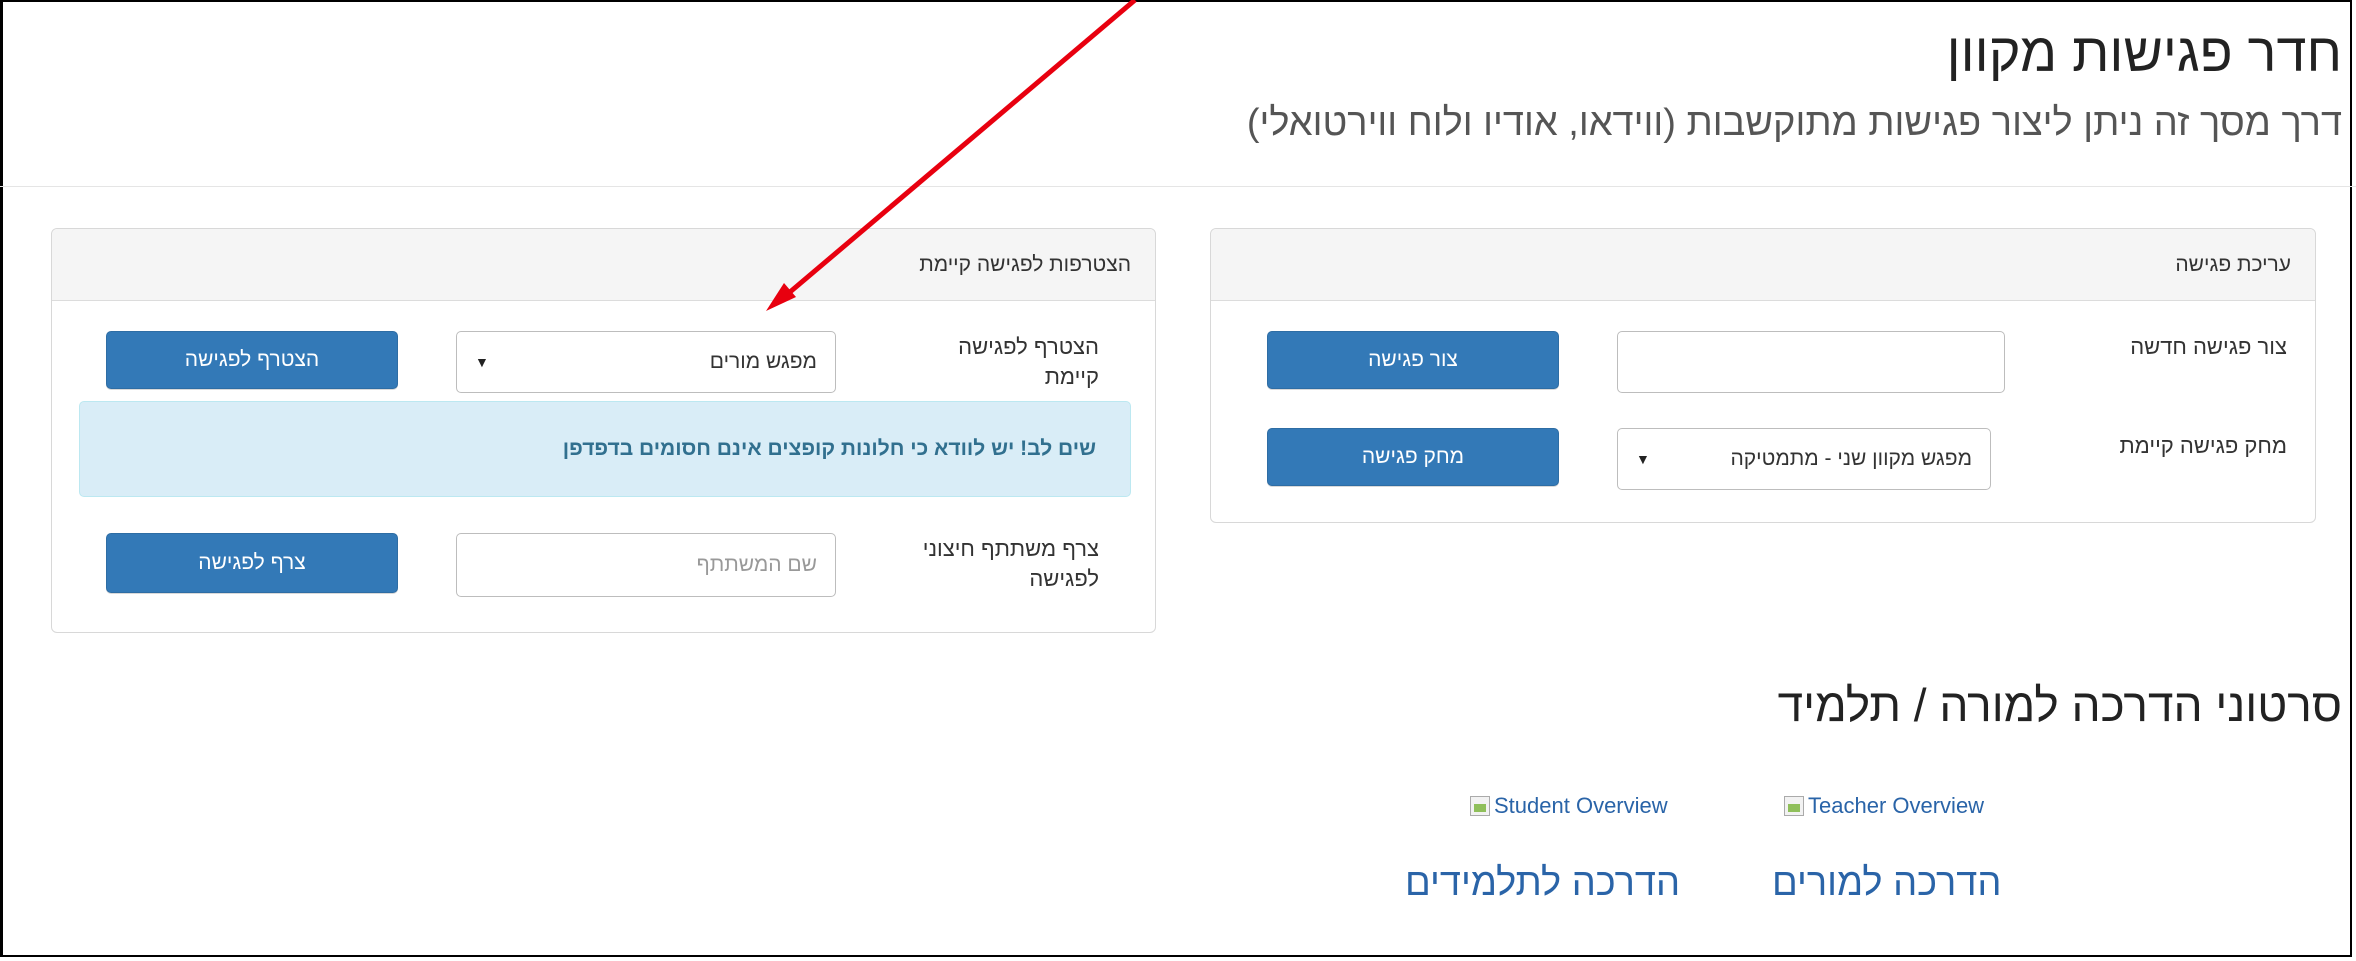  What do you see at coordinates (962, 147) in the screenshot?
I see `annotation-arrow-line` at bounding box center [962, 147].